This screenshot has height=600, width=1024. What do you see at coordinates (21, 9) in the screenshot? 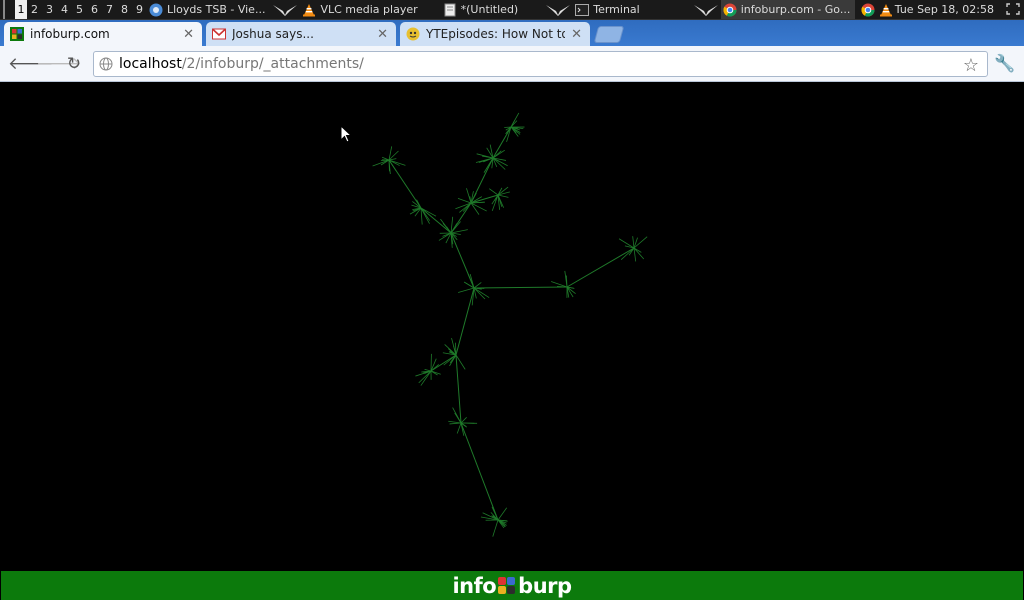
I see `workspace-1: 1` at bounding box center [21, 9].